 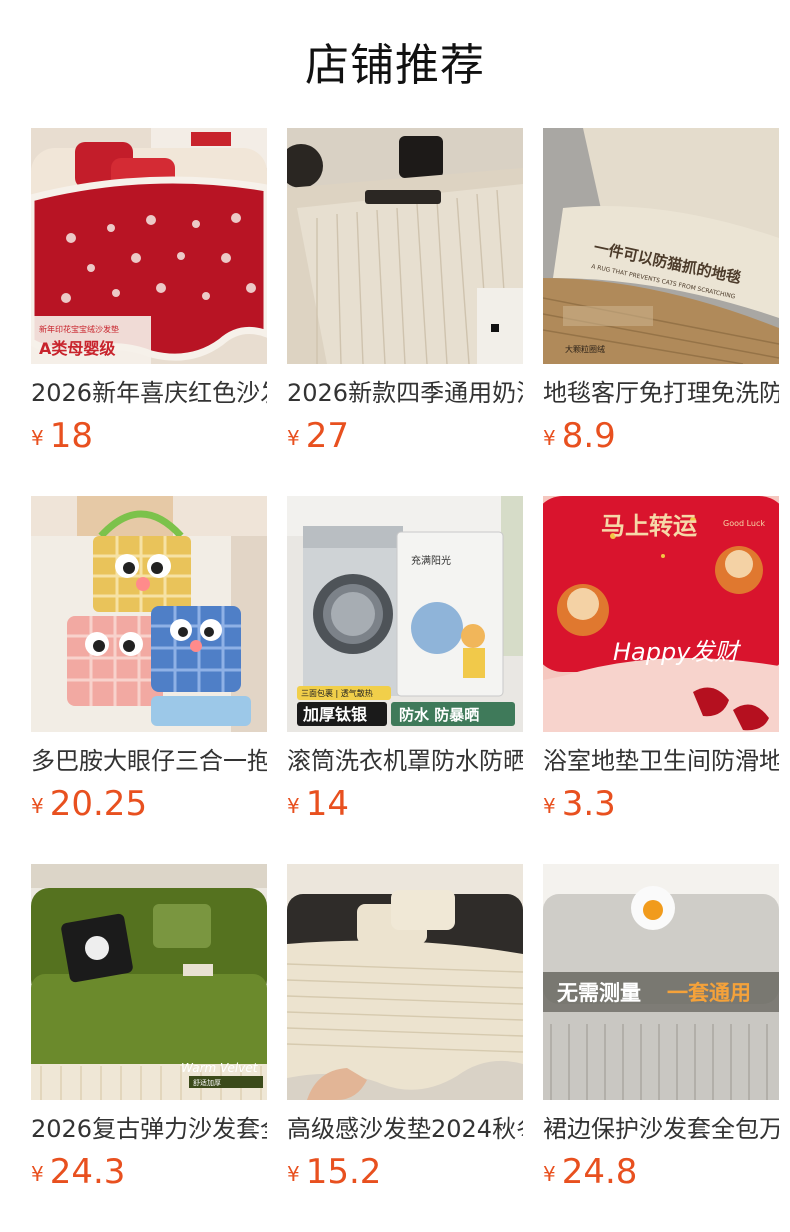 What do you see at coordinates (149, 761) in the screenshot?
I see `product-name: 多巴胺大眼仔三合一抱枕被` at bounding box center [149, 761].